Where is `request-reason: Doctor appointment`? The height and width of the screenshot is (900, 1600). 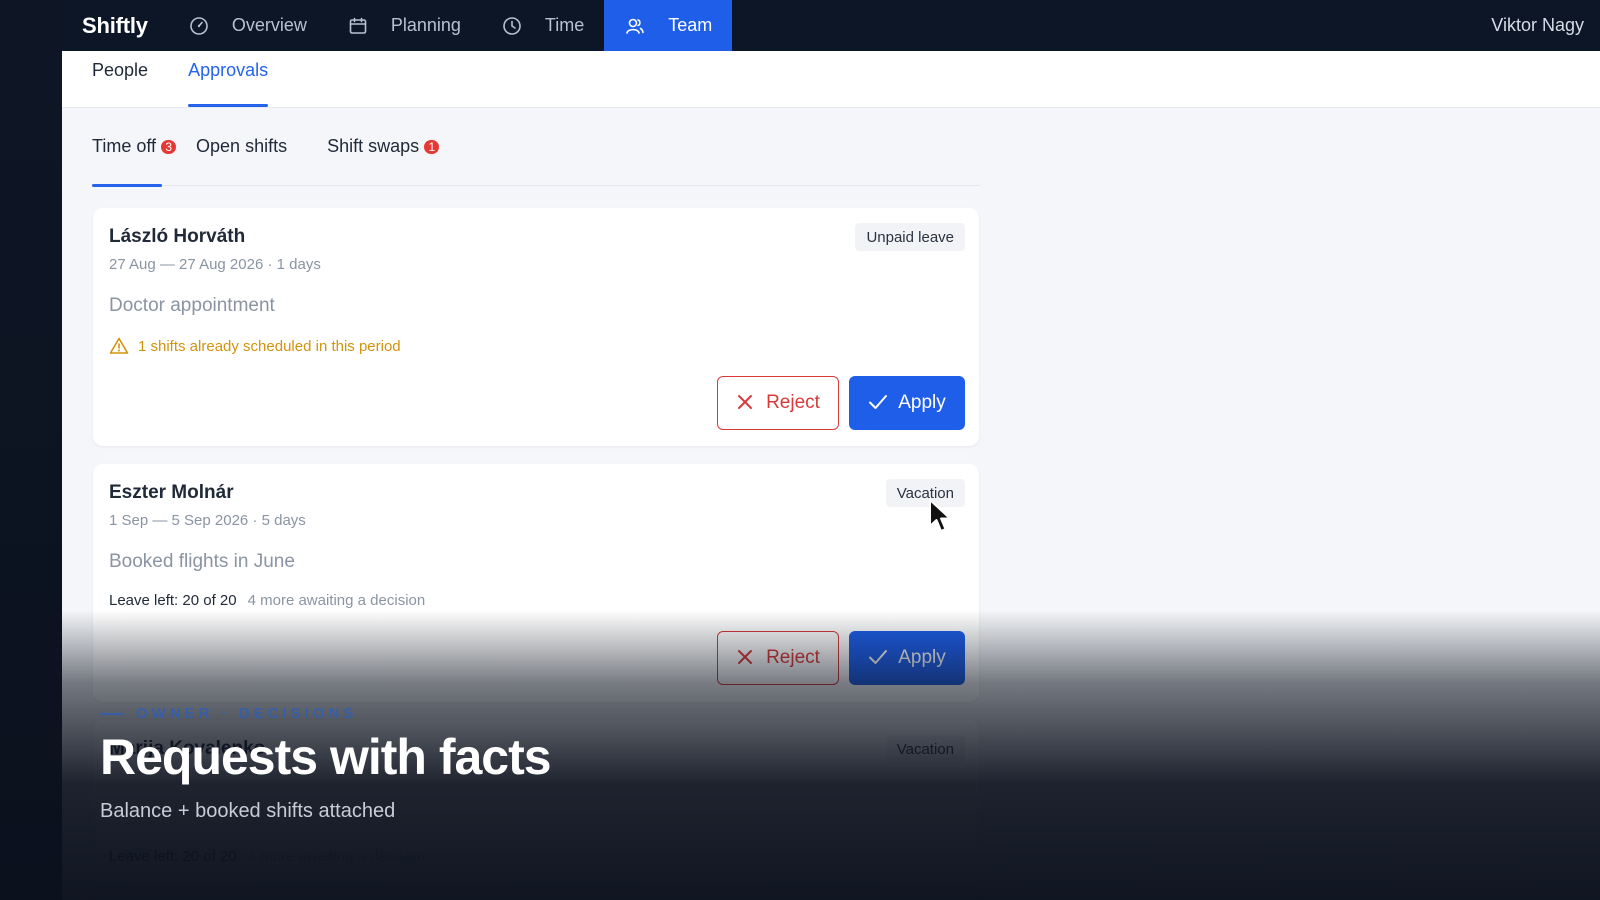 request-reason: Doctor appointment is located at coordinates (192, 305).